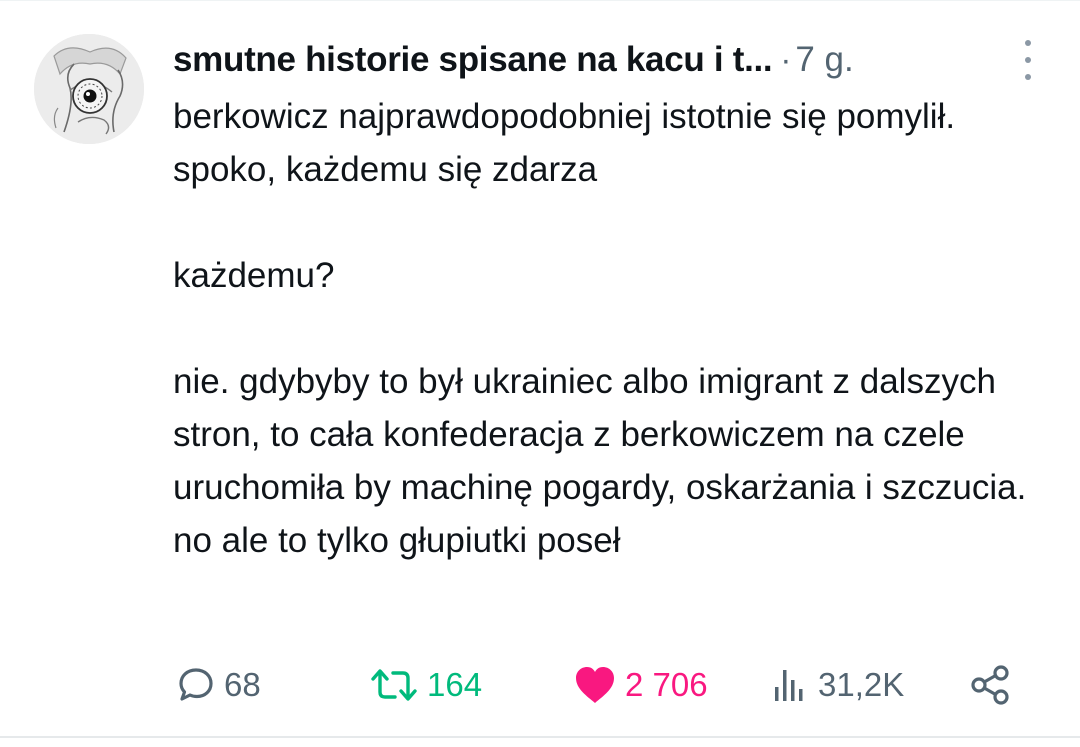 This screenshot has width=1080, height=747. What do you see at coordinates (1028, 43) in the screenshot?
I see `more-vertical-icon` at bounding box center [1028, 43].